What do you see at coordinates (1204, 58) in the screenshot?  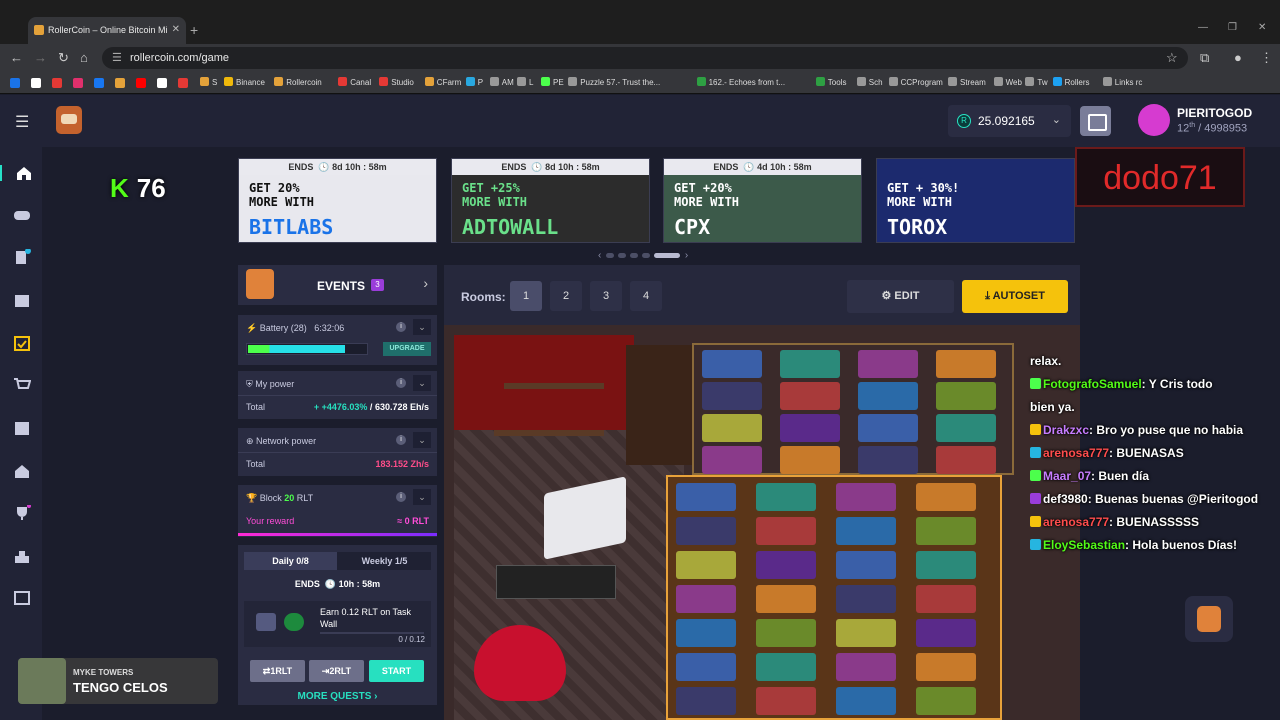 I see `extensions-icon: ⧉` at bounding box center [1204, 58].